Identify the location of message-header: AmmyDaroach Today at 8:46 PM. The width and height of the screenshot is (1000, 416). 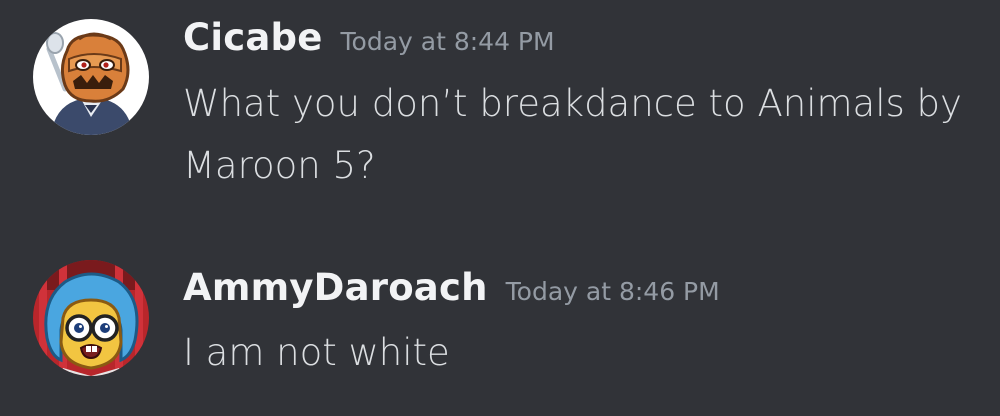
(451, 287).